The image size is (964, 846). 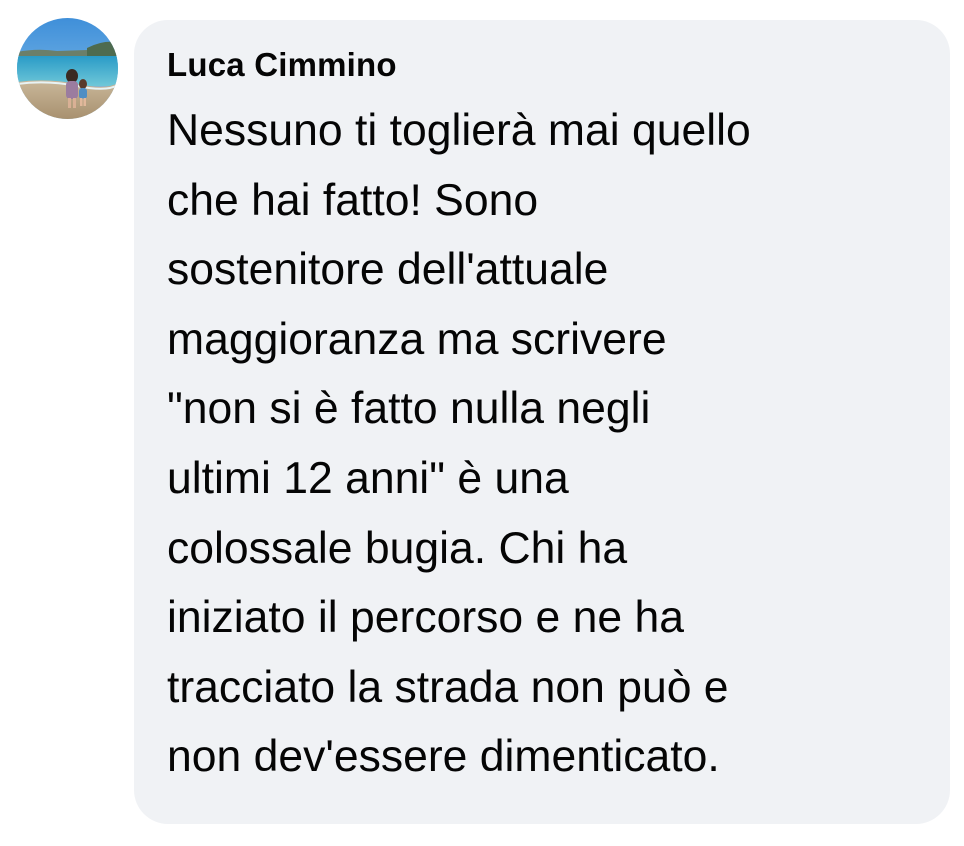 I want to click on comment-line: che hai fatto! Sono, so click(x=353, y=200).